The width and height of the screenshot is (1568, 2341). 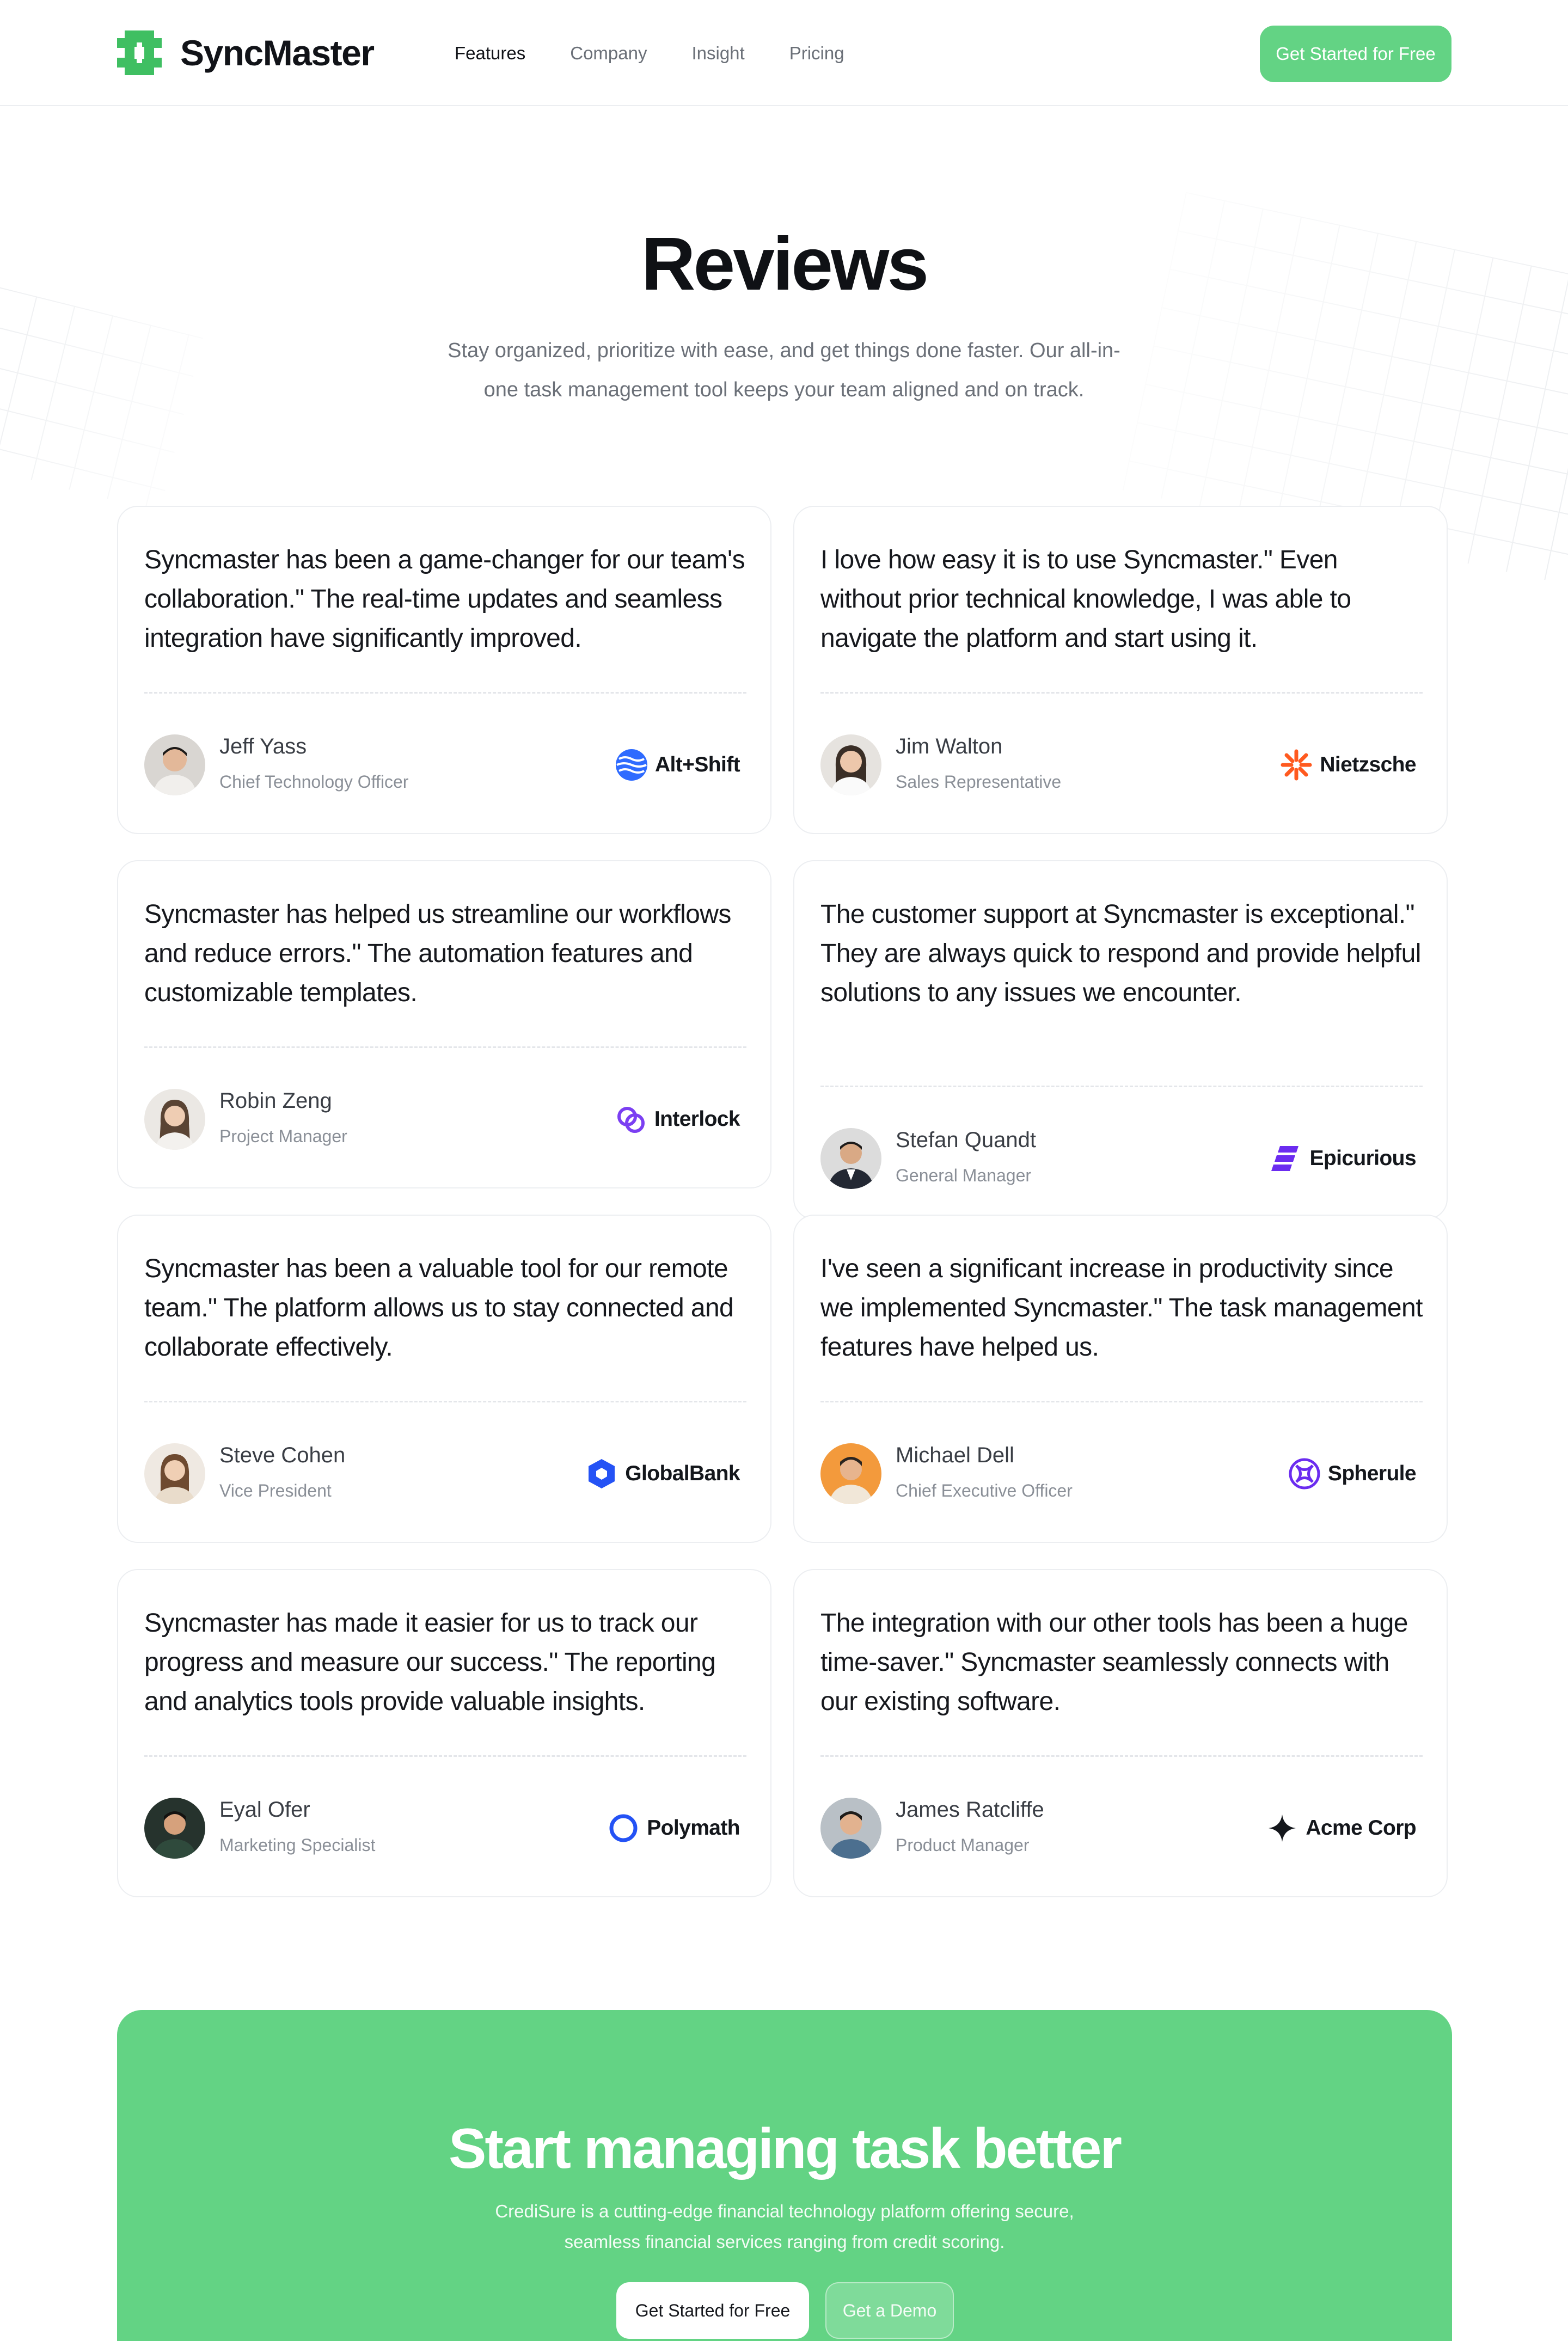 What do you see at coordinates (682, 1473) in the screenshot?
I see `company-name: GlobalBank` at bounding box center [682, 1473].